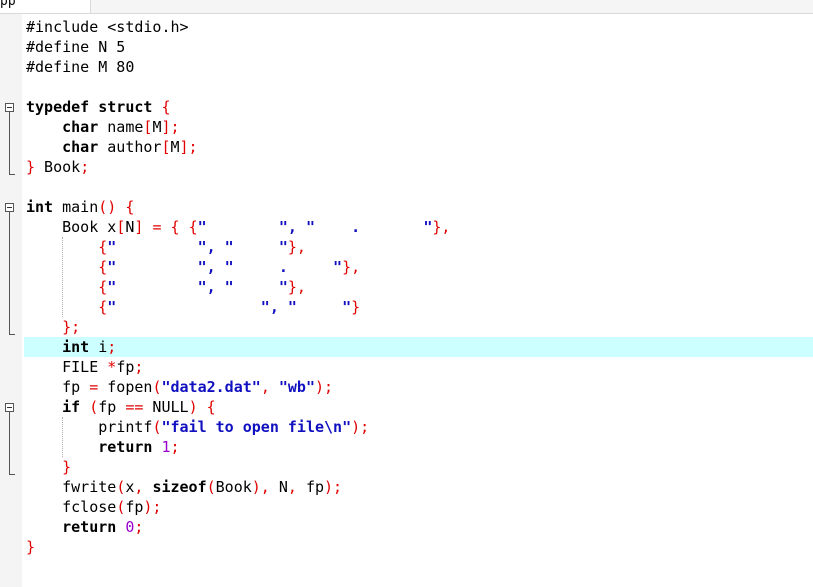 The height and width of the screenshot is (587, 813). I want to click on code-line: fwrite(x, sizeof(Book), N, fp);, so click(238, 487).